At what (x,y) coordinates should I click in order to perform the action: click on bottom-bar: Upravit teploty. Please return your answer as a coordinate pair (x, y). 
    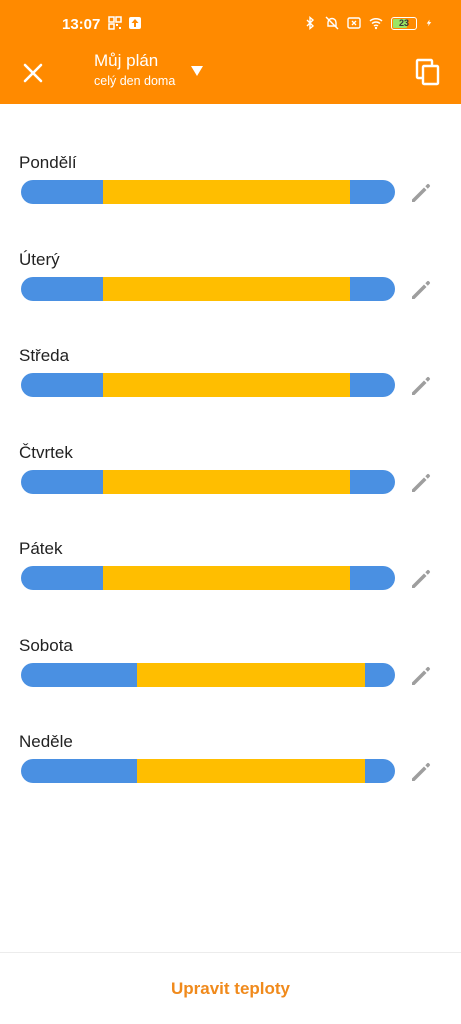
    Looking at the image, I should click on (230, 988).